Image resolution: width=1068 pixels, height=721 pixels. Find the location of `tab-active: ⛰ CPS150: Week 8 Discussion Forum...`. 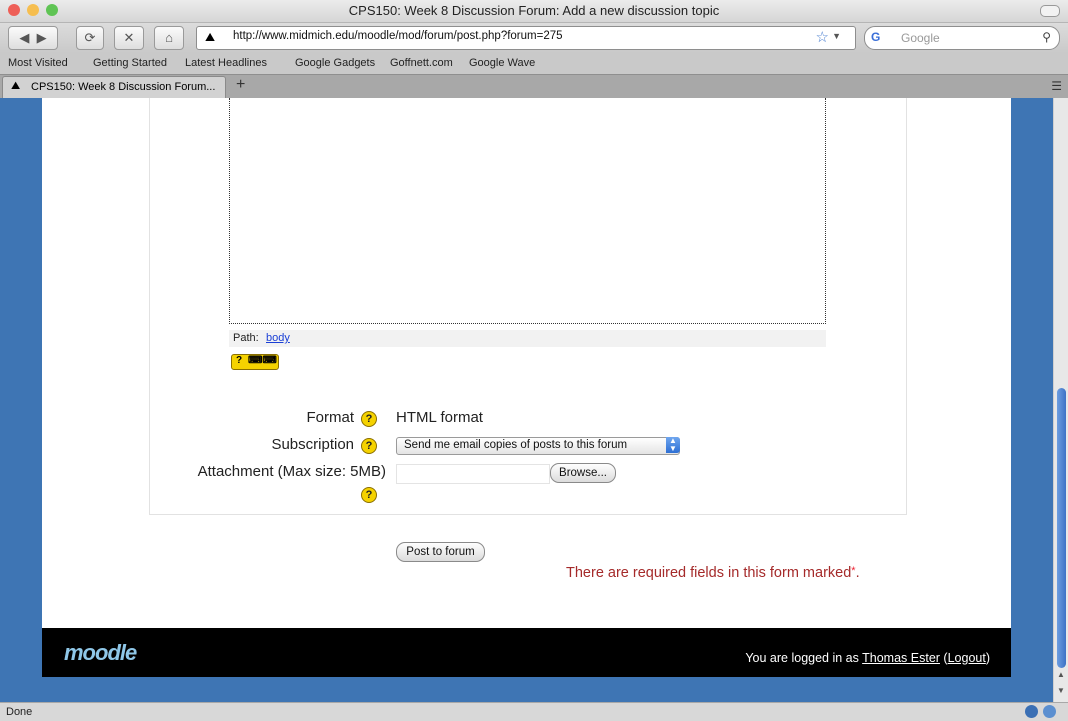

tab-active: ⛰ CPS150: Week 8 Discussion Forum... is located at coordinates (114, 87).